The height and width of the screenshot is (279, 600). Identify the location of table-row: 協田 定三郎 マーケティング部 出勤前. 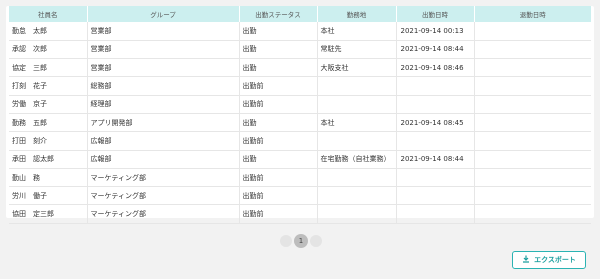
(300, 214).